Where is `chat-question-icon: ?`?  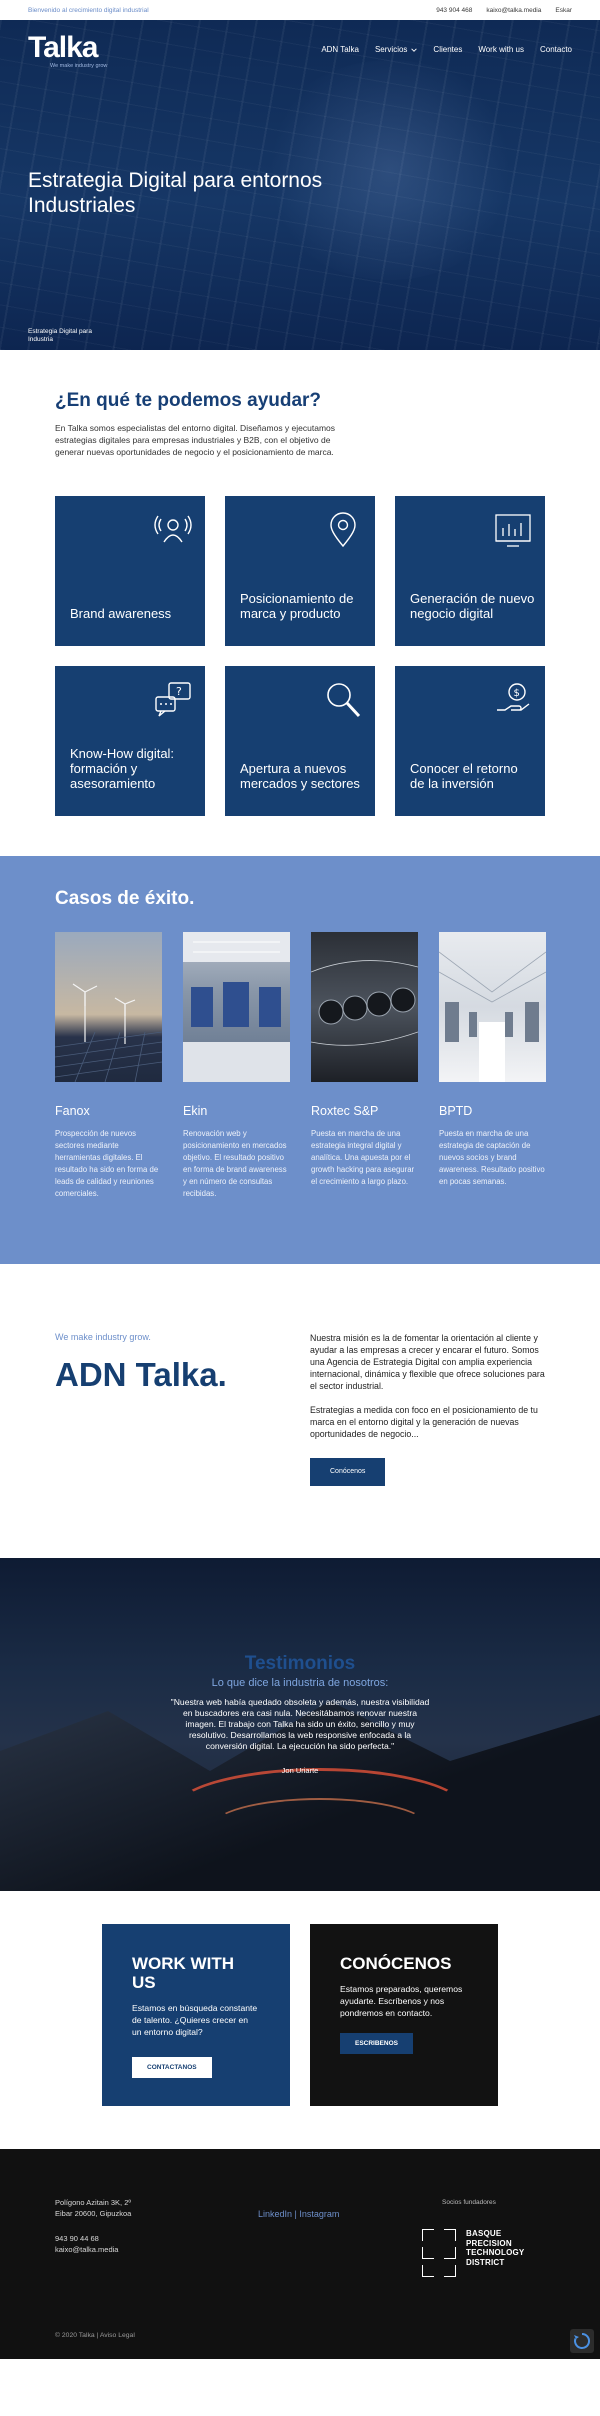 chat-question-icon: ? is located at coordinates (173, 699).